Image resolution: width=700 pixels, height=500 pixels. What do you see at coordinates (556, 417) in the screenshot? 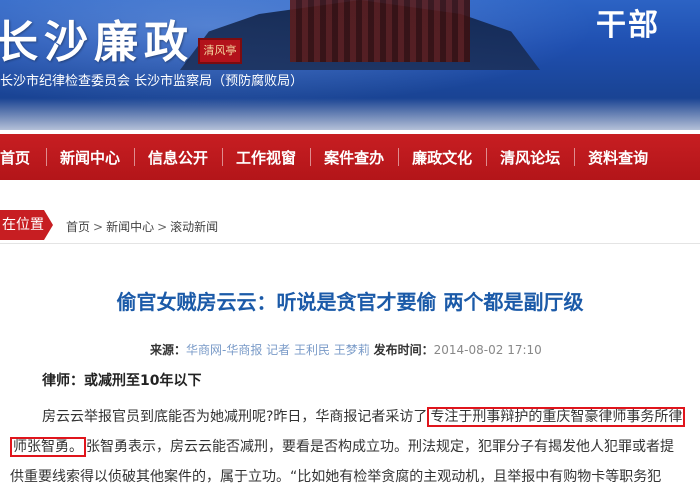
I see `highlighted-text: 专注于刑事辩护的重庆智豪律师事务所律` at bounding box center [556, 417].